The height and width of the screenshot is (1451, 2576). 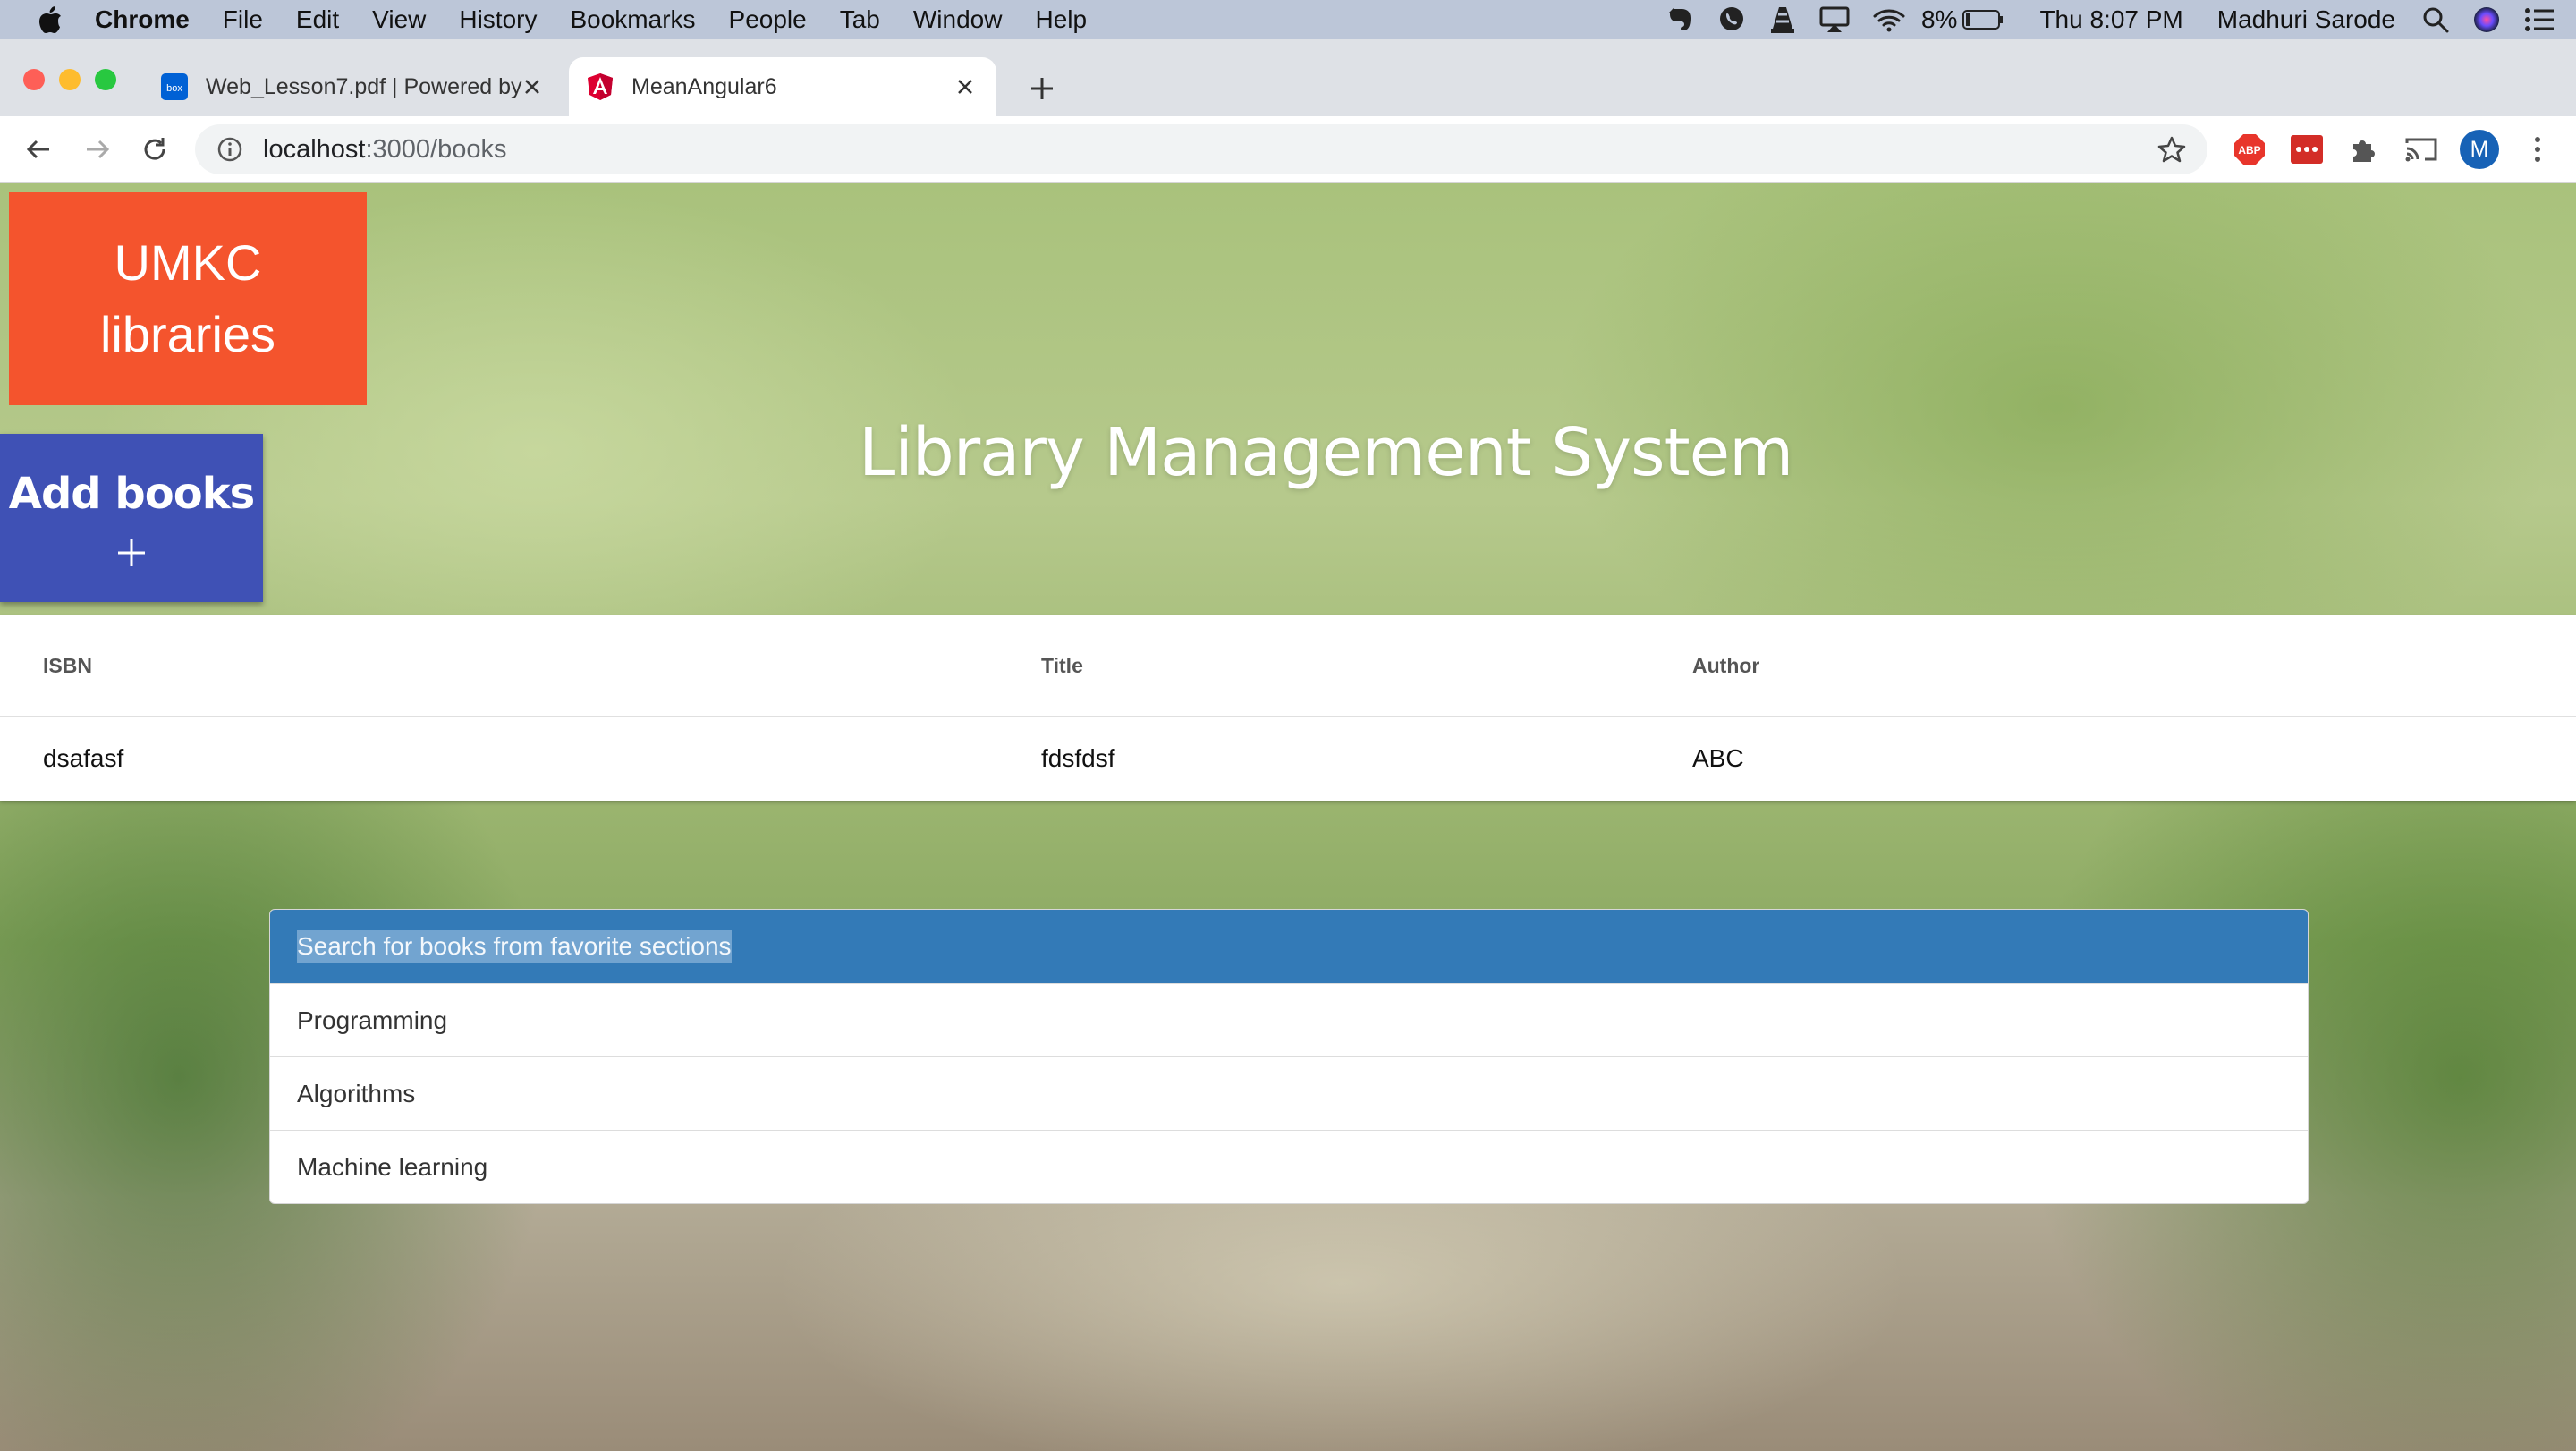 I want to click on logo-line-1: UMKC, so click(x=188, y=262).